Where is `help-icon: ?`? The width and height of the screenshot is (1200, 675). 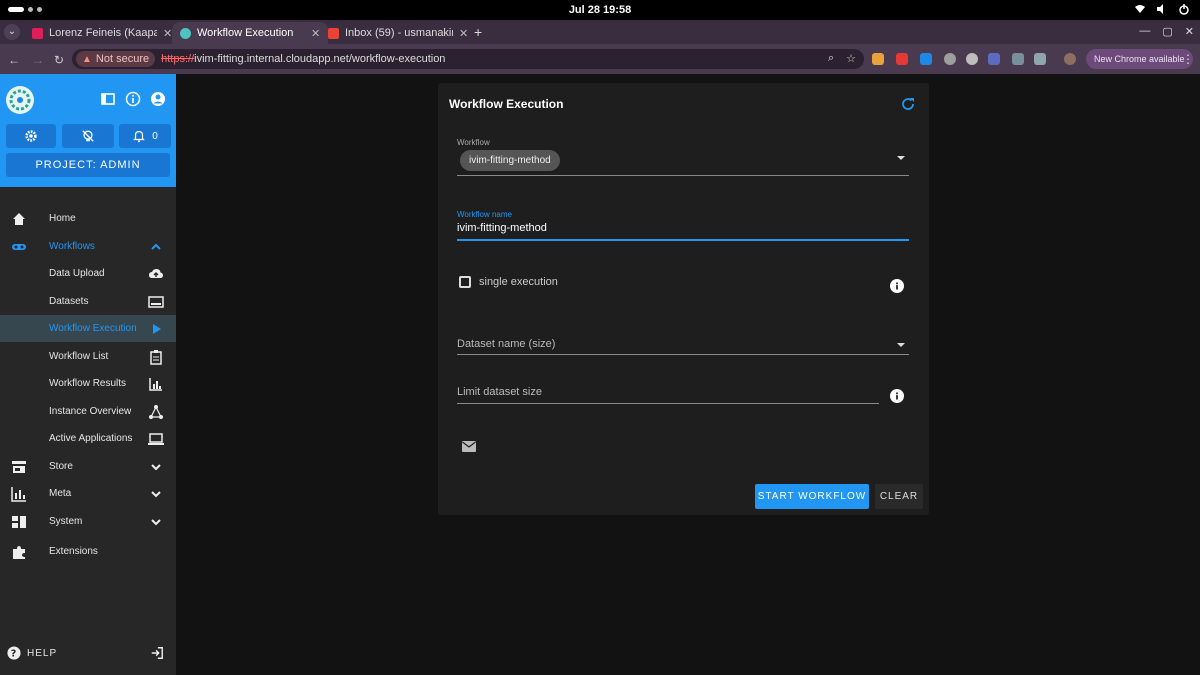 help-icon: ? is located at coordinates (14, 653).